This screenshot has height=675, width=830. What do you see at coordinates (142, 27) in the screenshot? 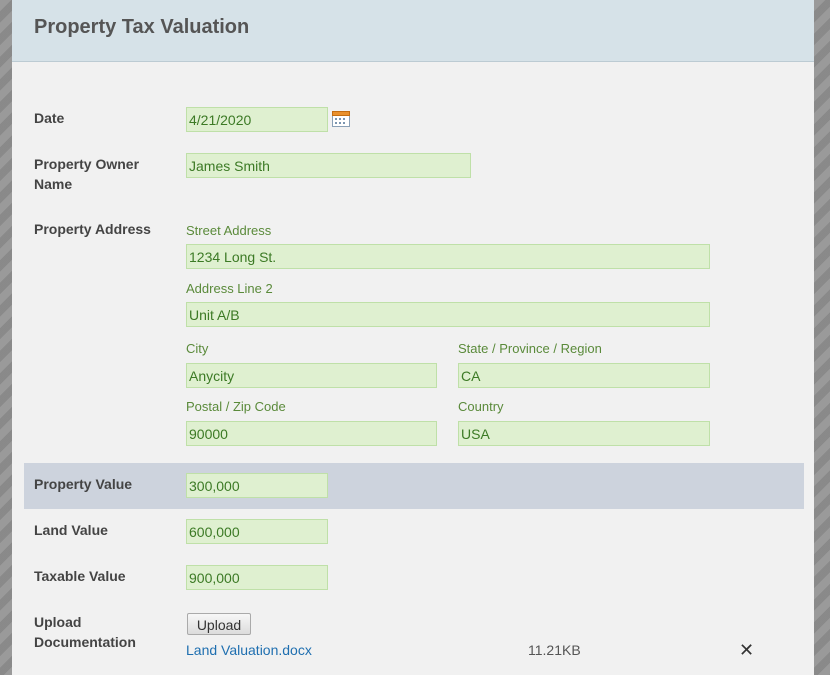
I see `form-title: Property Tax Valuation` at bounding box center [142, 27].